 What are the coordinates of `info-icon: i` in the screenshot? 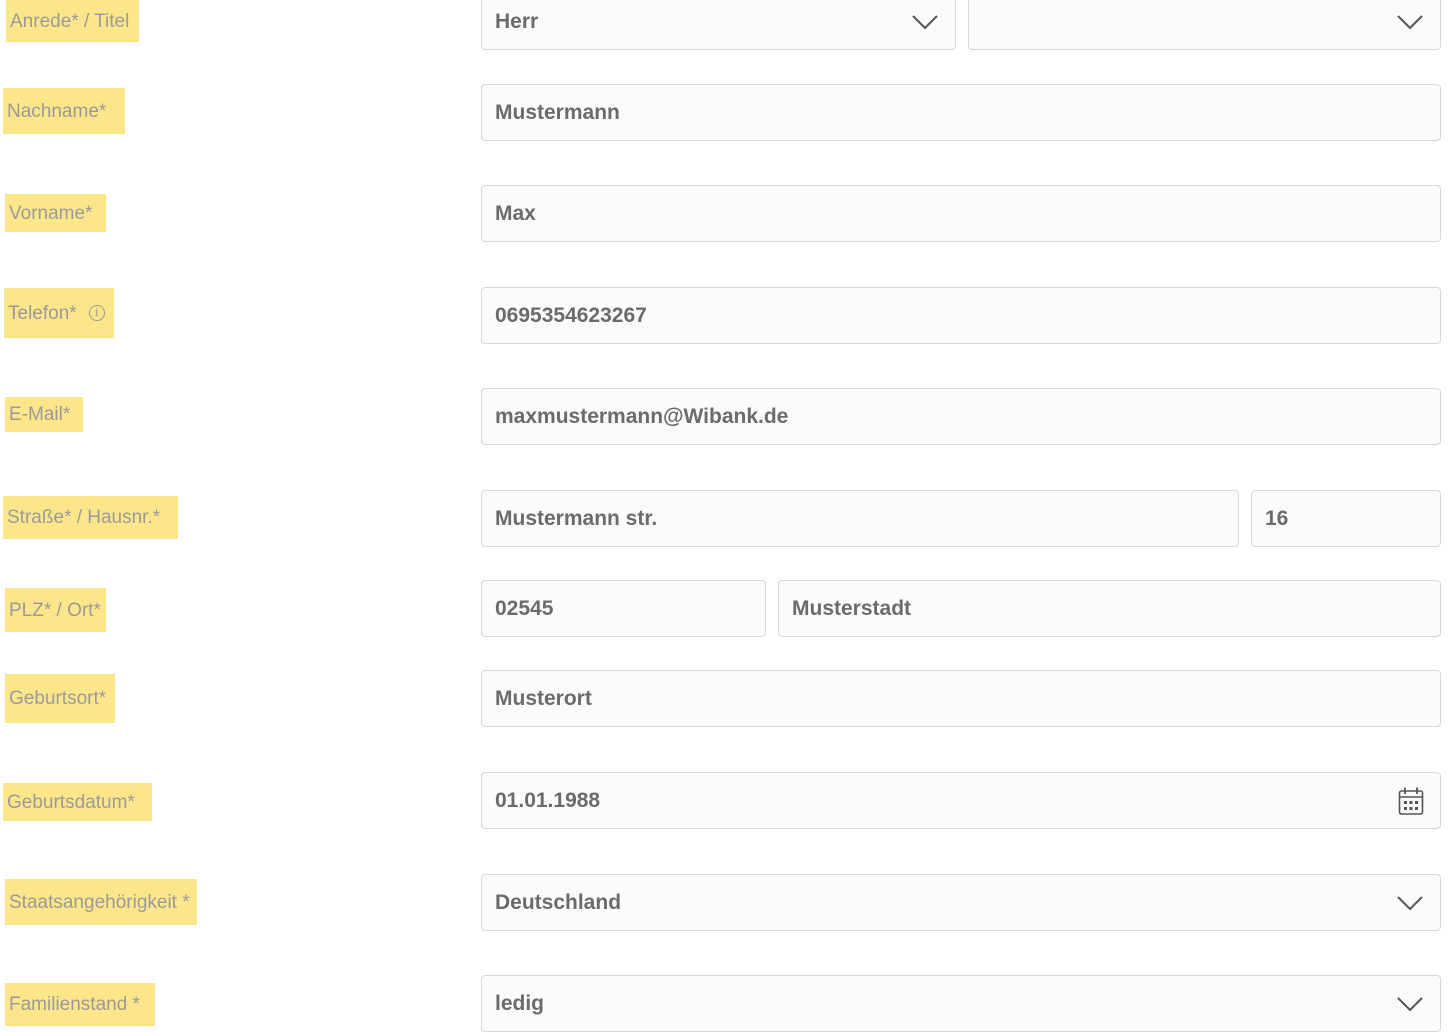 It's located at (96, 313).